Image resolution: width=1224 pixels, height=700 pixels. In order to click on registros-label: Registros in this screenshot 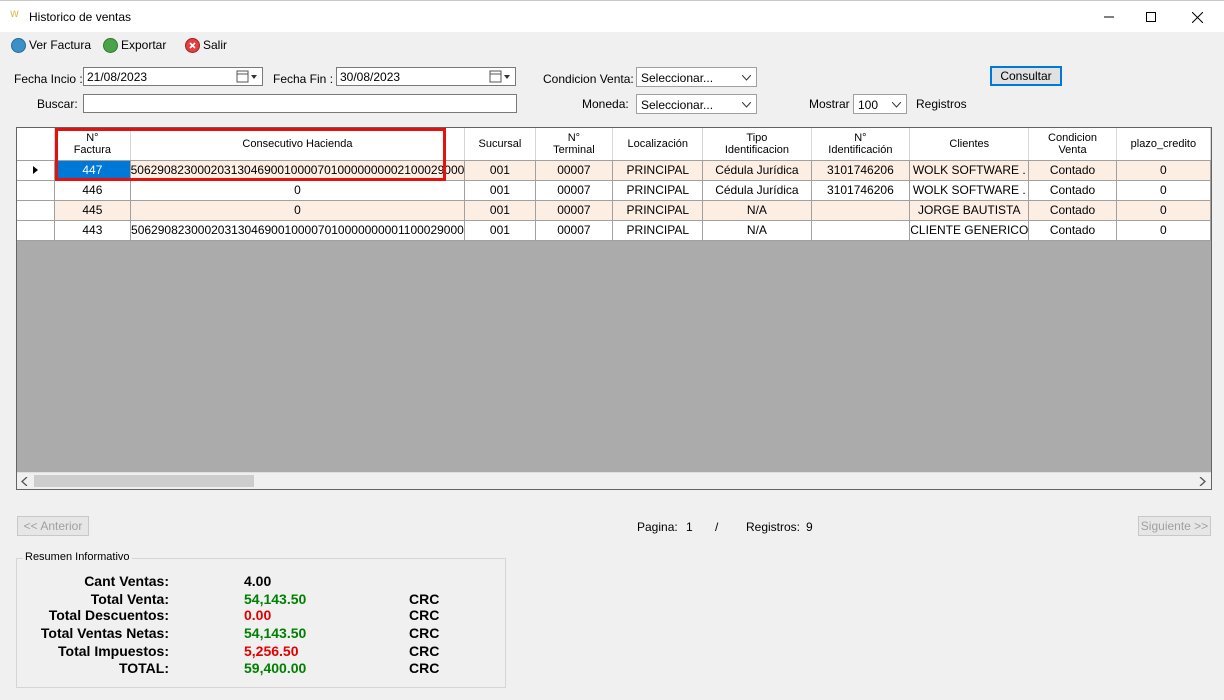, I will do `click(941, 104)`.